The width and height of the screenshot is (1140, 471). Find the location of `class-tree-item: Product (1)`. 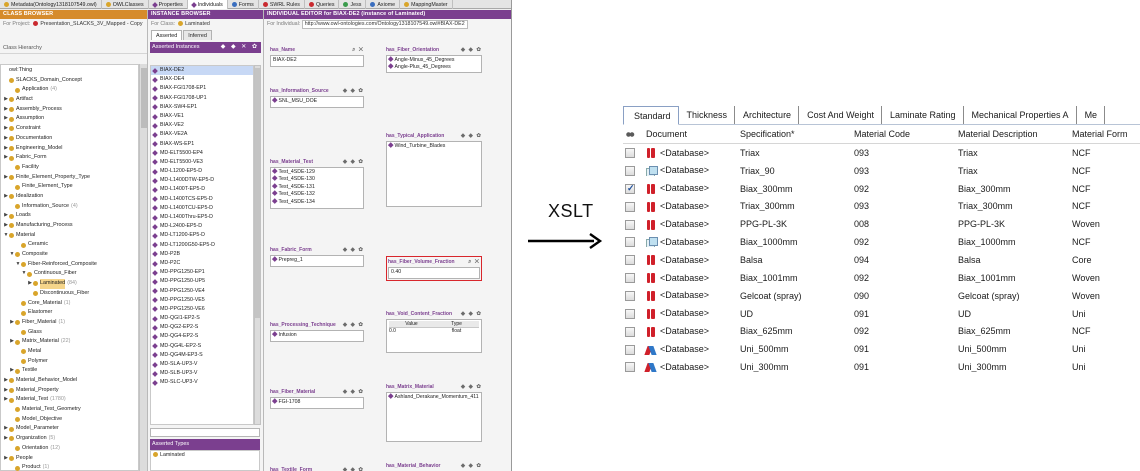

class-tree-item: Product (1) is located at coordinates (69, 467).